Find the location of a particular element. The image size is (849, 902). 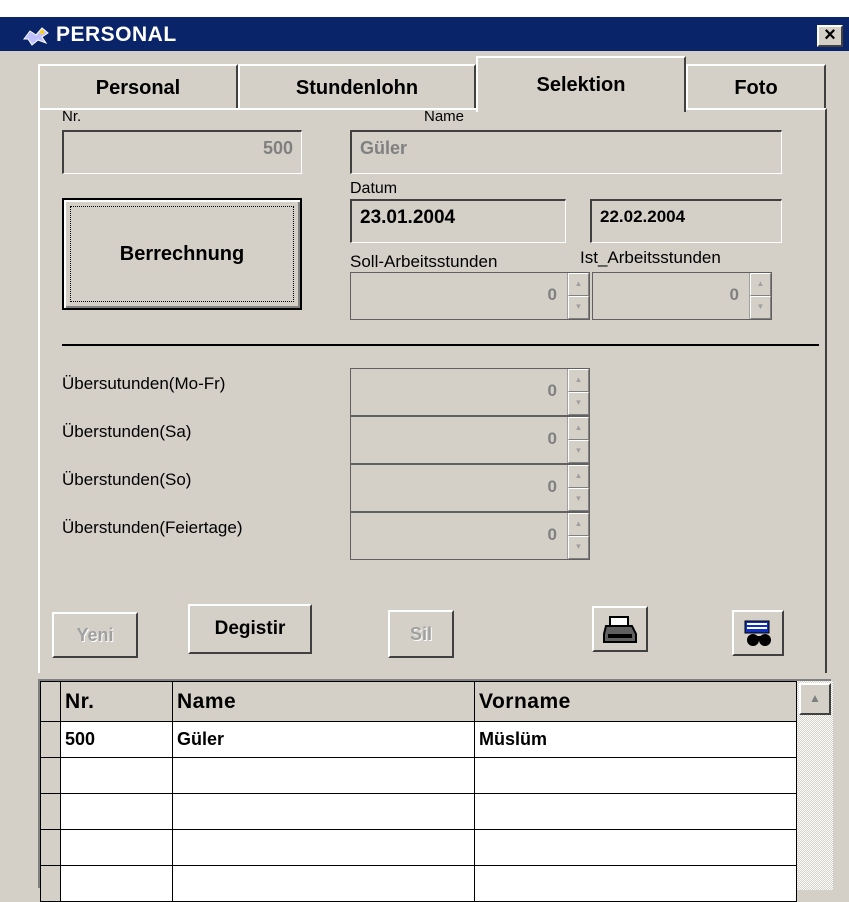

ist-value: 0 is located at coordinates (734, 294).